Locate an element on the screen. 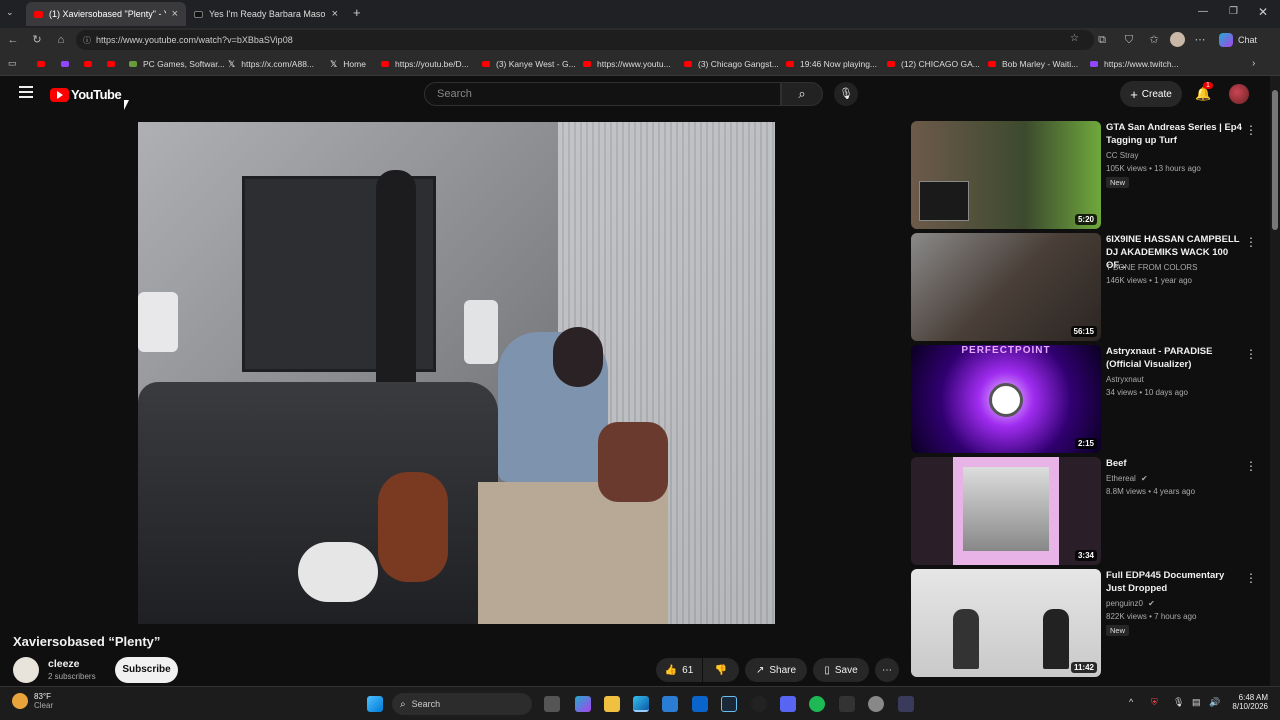 This screenshot has width=1280, height=720. site-info-icon: ⓘ is located at coordinates (87, 40).